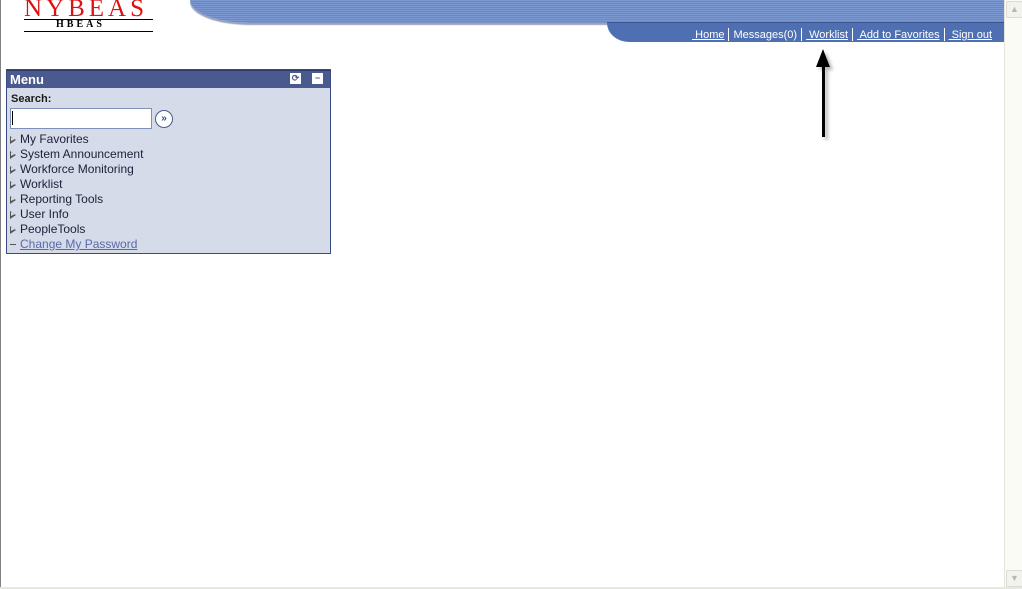 The image size is (1022, 589). Describe the element at coordinates (86, 11) in the screenshot. I see `logo-title: NYBEAS` at that location.